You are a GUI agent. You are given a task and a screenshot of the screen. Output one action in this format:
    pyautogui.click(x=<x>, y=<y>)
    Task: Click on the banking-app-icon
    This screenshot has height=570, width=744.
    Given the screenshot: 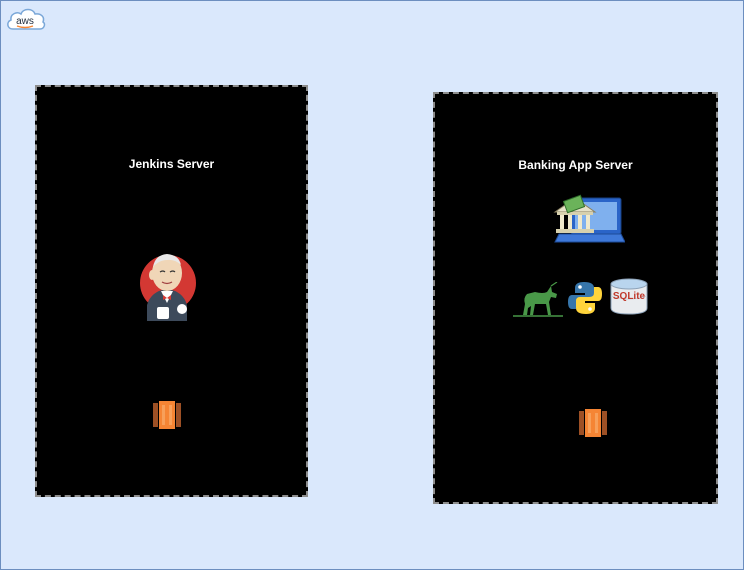 What is the action you would take?
    pyautogui.click(x=588, y=221)
    